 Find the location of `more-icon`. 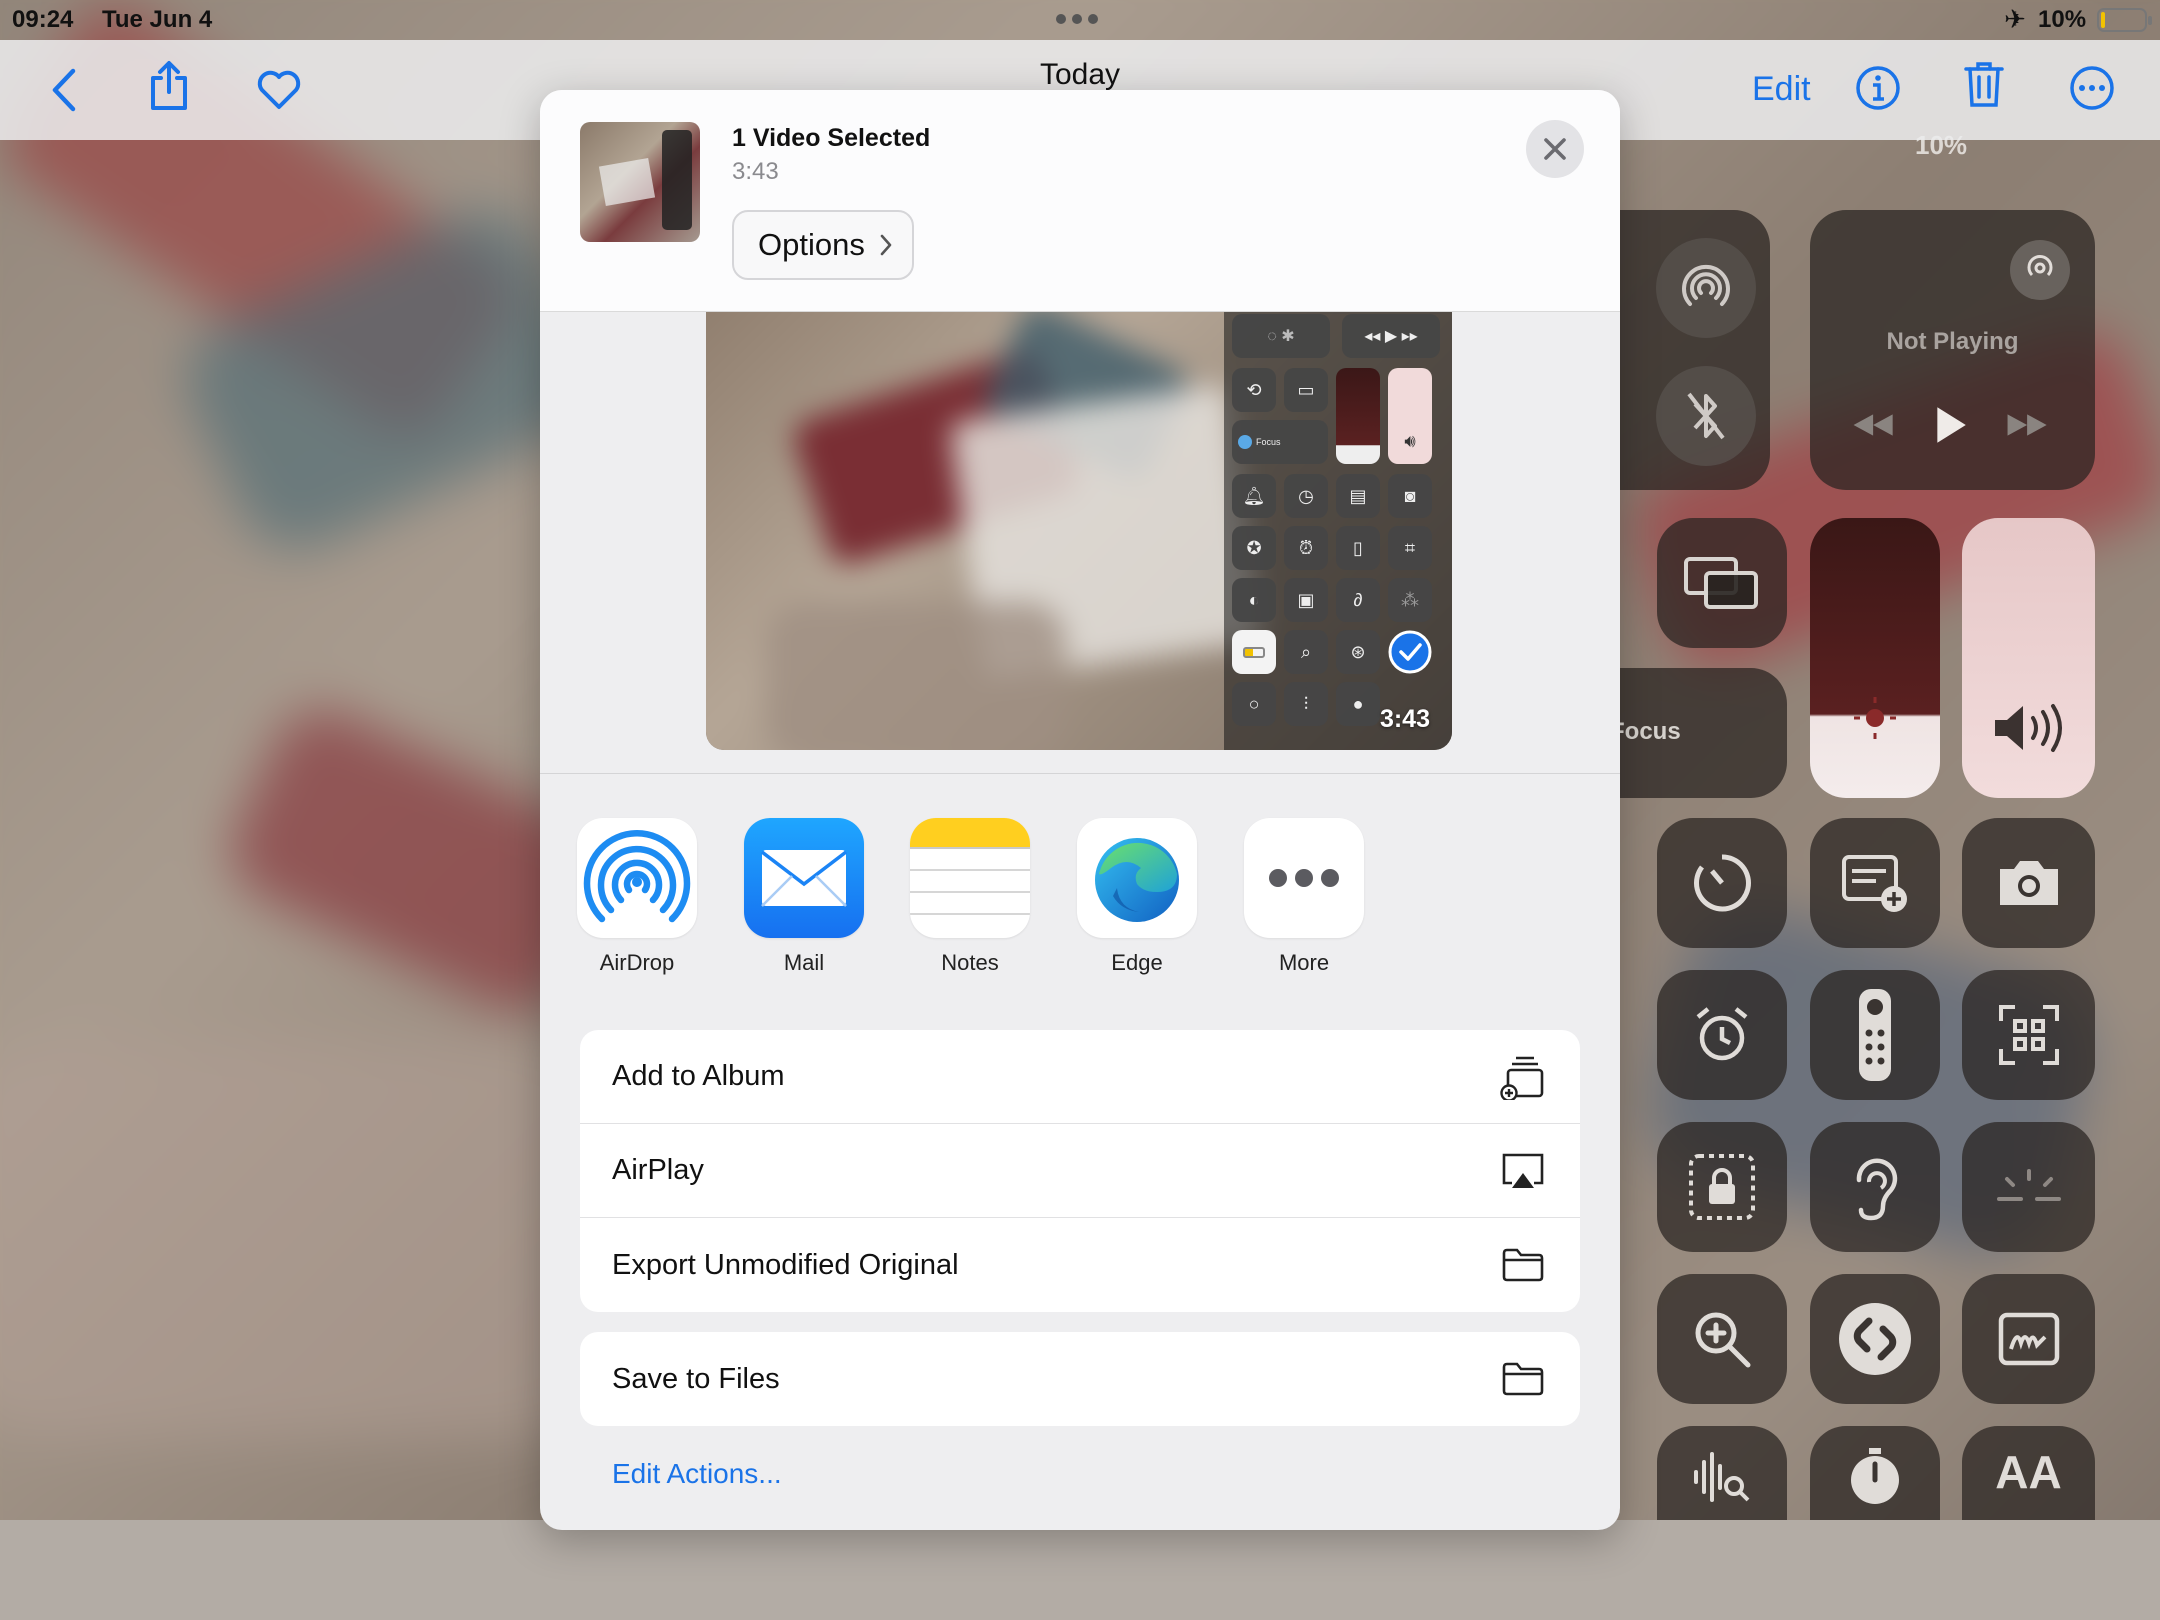

more-icon is located at coordinates (1304, 878).